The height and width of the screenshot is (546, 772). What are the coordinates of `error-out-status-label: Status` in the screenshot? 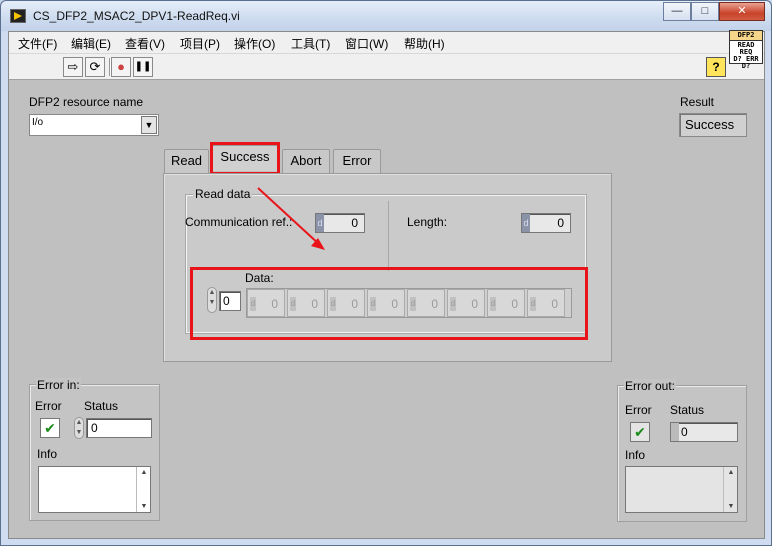 It's located at (687, 410).